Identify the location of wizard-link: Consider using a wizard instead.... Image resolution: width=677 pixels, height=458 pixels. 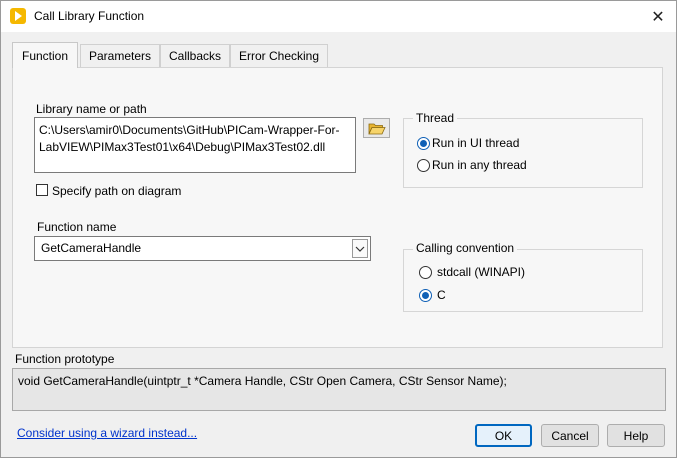
(107, 433).